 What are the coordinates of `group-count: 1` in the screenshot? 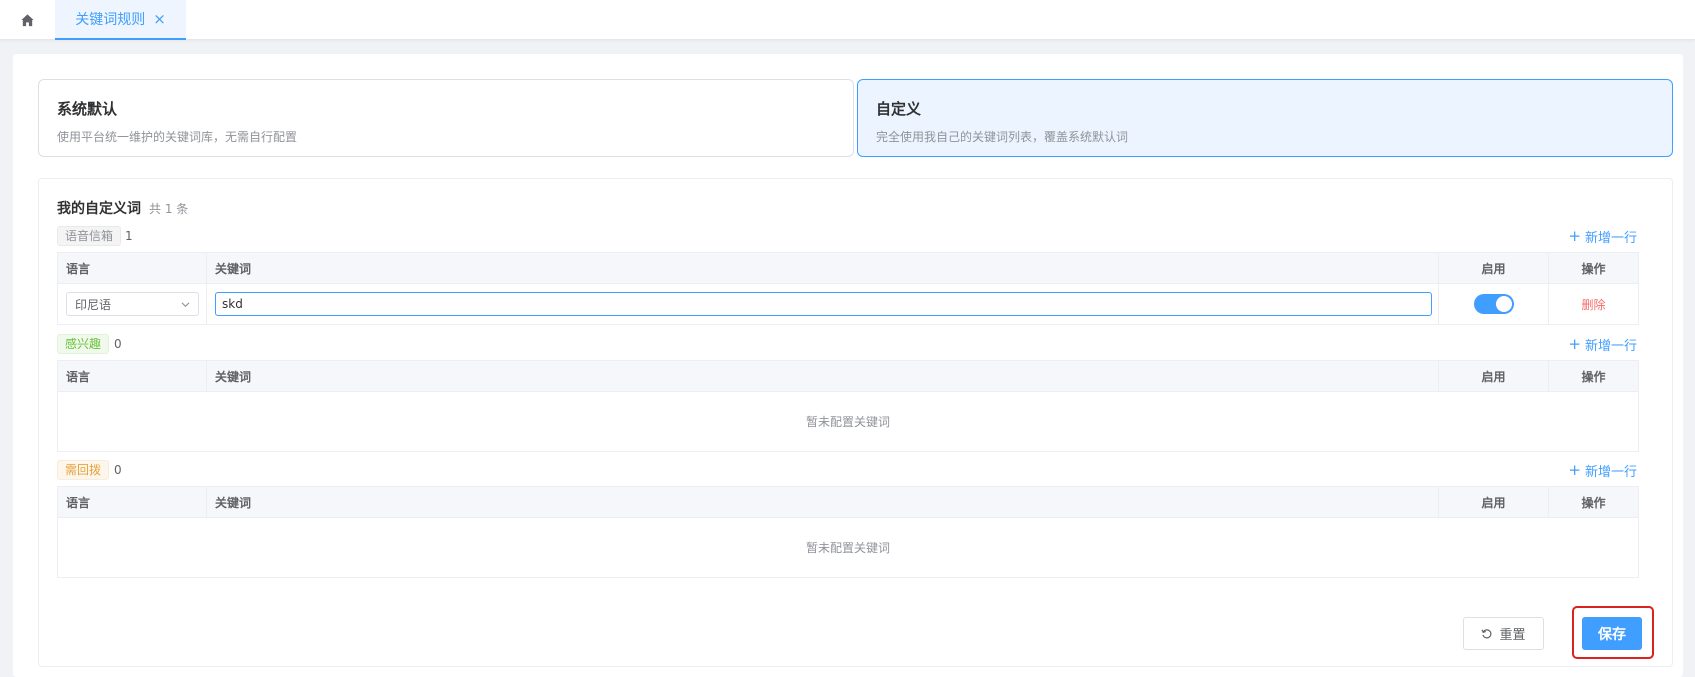 It's located at (129, 236).